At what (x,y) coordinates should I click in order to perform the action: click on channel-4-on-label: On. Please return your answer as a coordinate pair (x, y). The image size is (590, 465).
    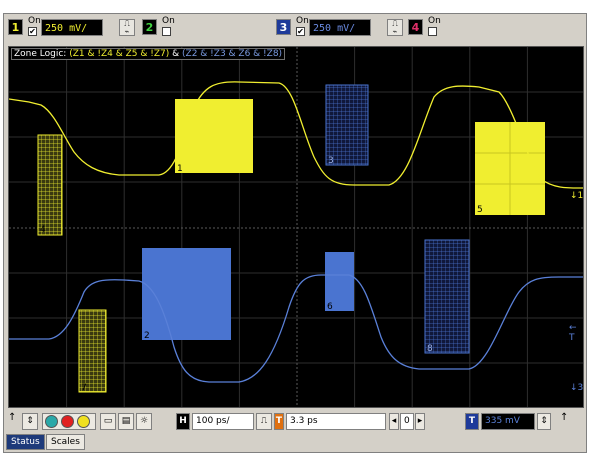
    Looking at the image, I should click on (434, 21).